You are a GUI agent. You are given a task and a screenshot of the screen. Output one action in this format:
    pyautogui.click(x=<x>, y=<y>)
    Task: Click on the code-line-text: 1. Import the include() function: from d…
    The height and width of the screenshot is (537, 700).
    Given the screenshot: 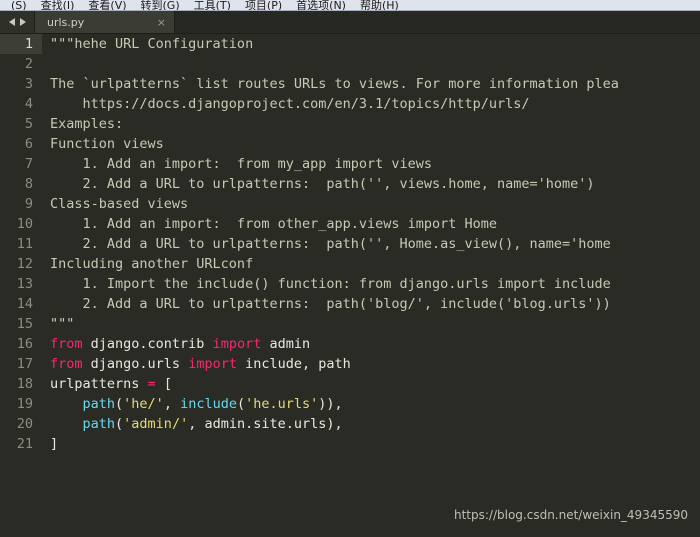 What is the action you would take?
    pyautogui.click(x=371, y=284)
    